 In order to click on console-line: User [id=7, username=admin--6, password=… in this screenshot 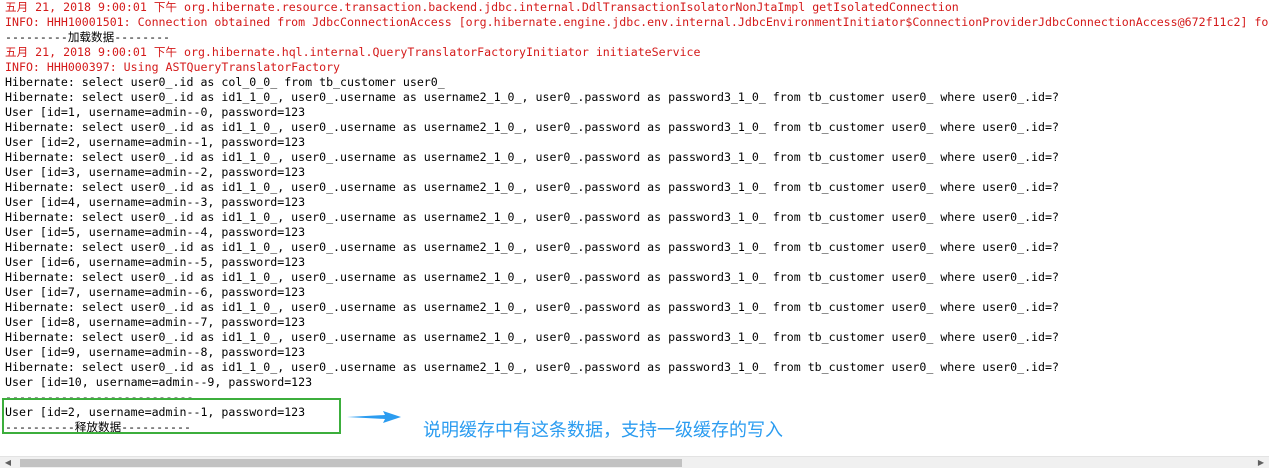, I will do `click(155, 292)`.